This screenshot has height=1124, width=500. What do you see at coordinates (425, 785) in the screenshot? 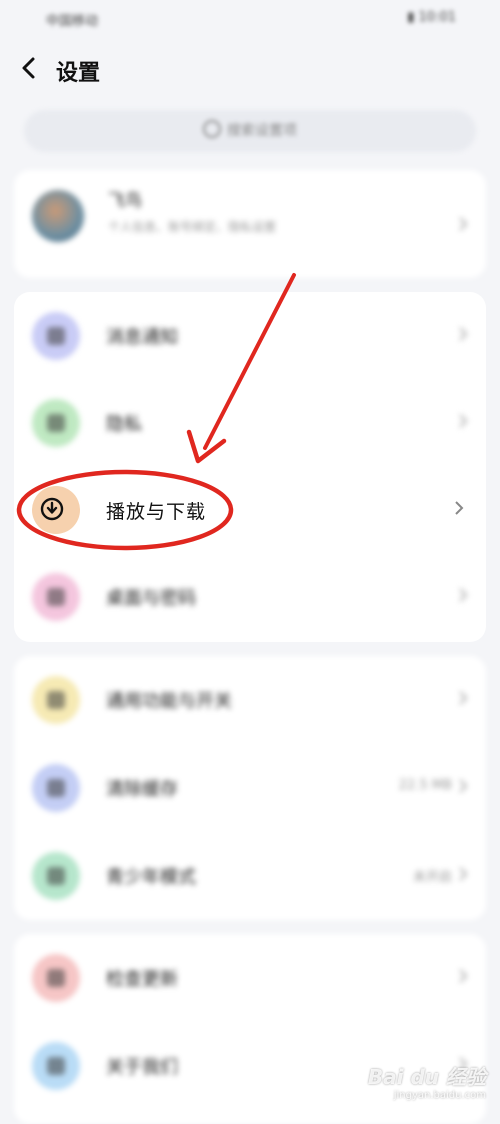
I see `cache-size: 22.5 MB` at bounding box center [425, 785].